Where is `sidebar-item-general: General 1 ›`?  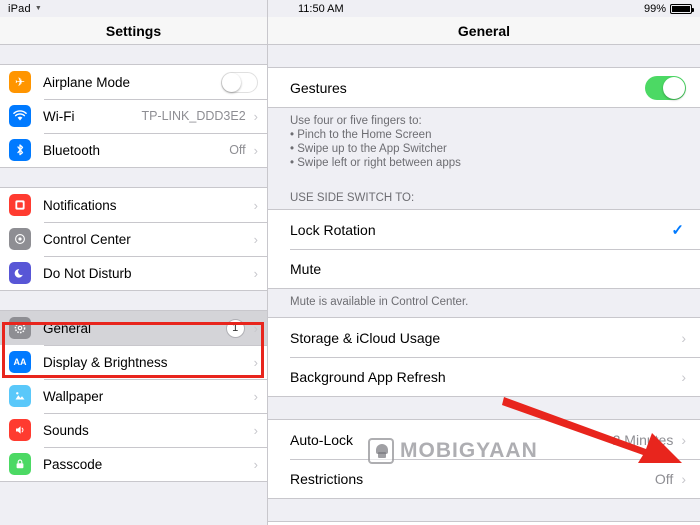 sidebar-item-general: General 1 › is located at coordinates (133, 328).